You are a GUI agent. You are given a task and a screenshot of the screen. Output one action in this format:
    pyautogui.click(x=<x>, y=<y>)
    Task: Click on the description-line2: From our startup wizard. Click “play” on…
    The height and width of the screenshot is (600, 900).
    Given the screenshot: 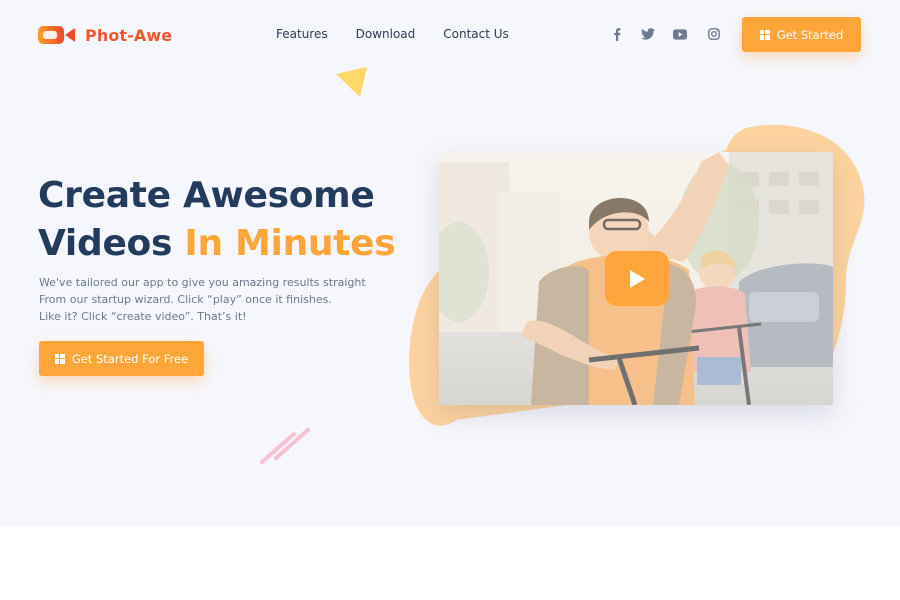 What is the action you would take?
    pyautogui.click(x=185, y=299)
    